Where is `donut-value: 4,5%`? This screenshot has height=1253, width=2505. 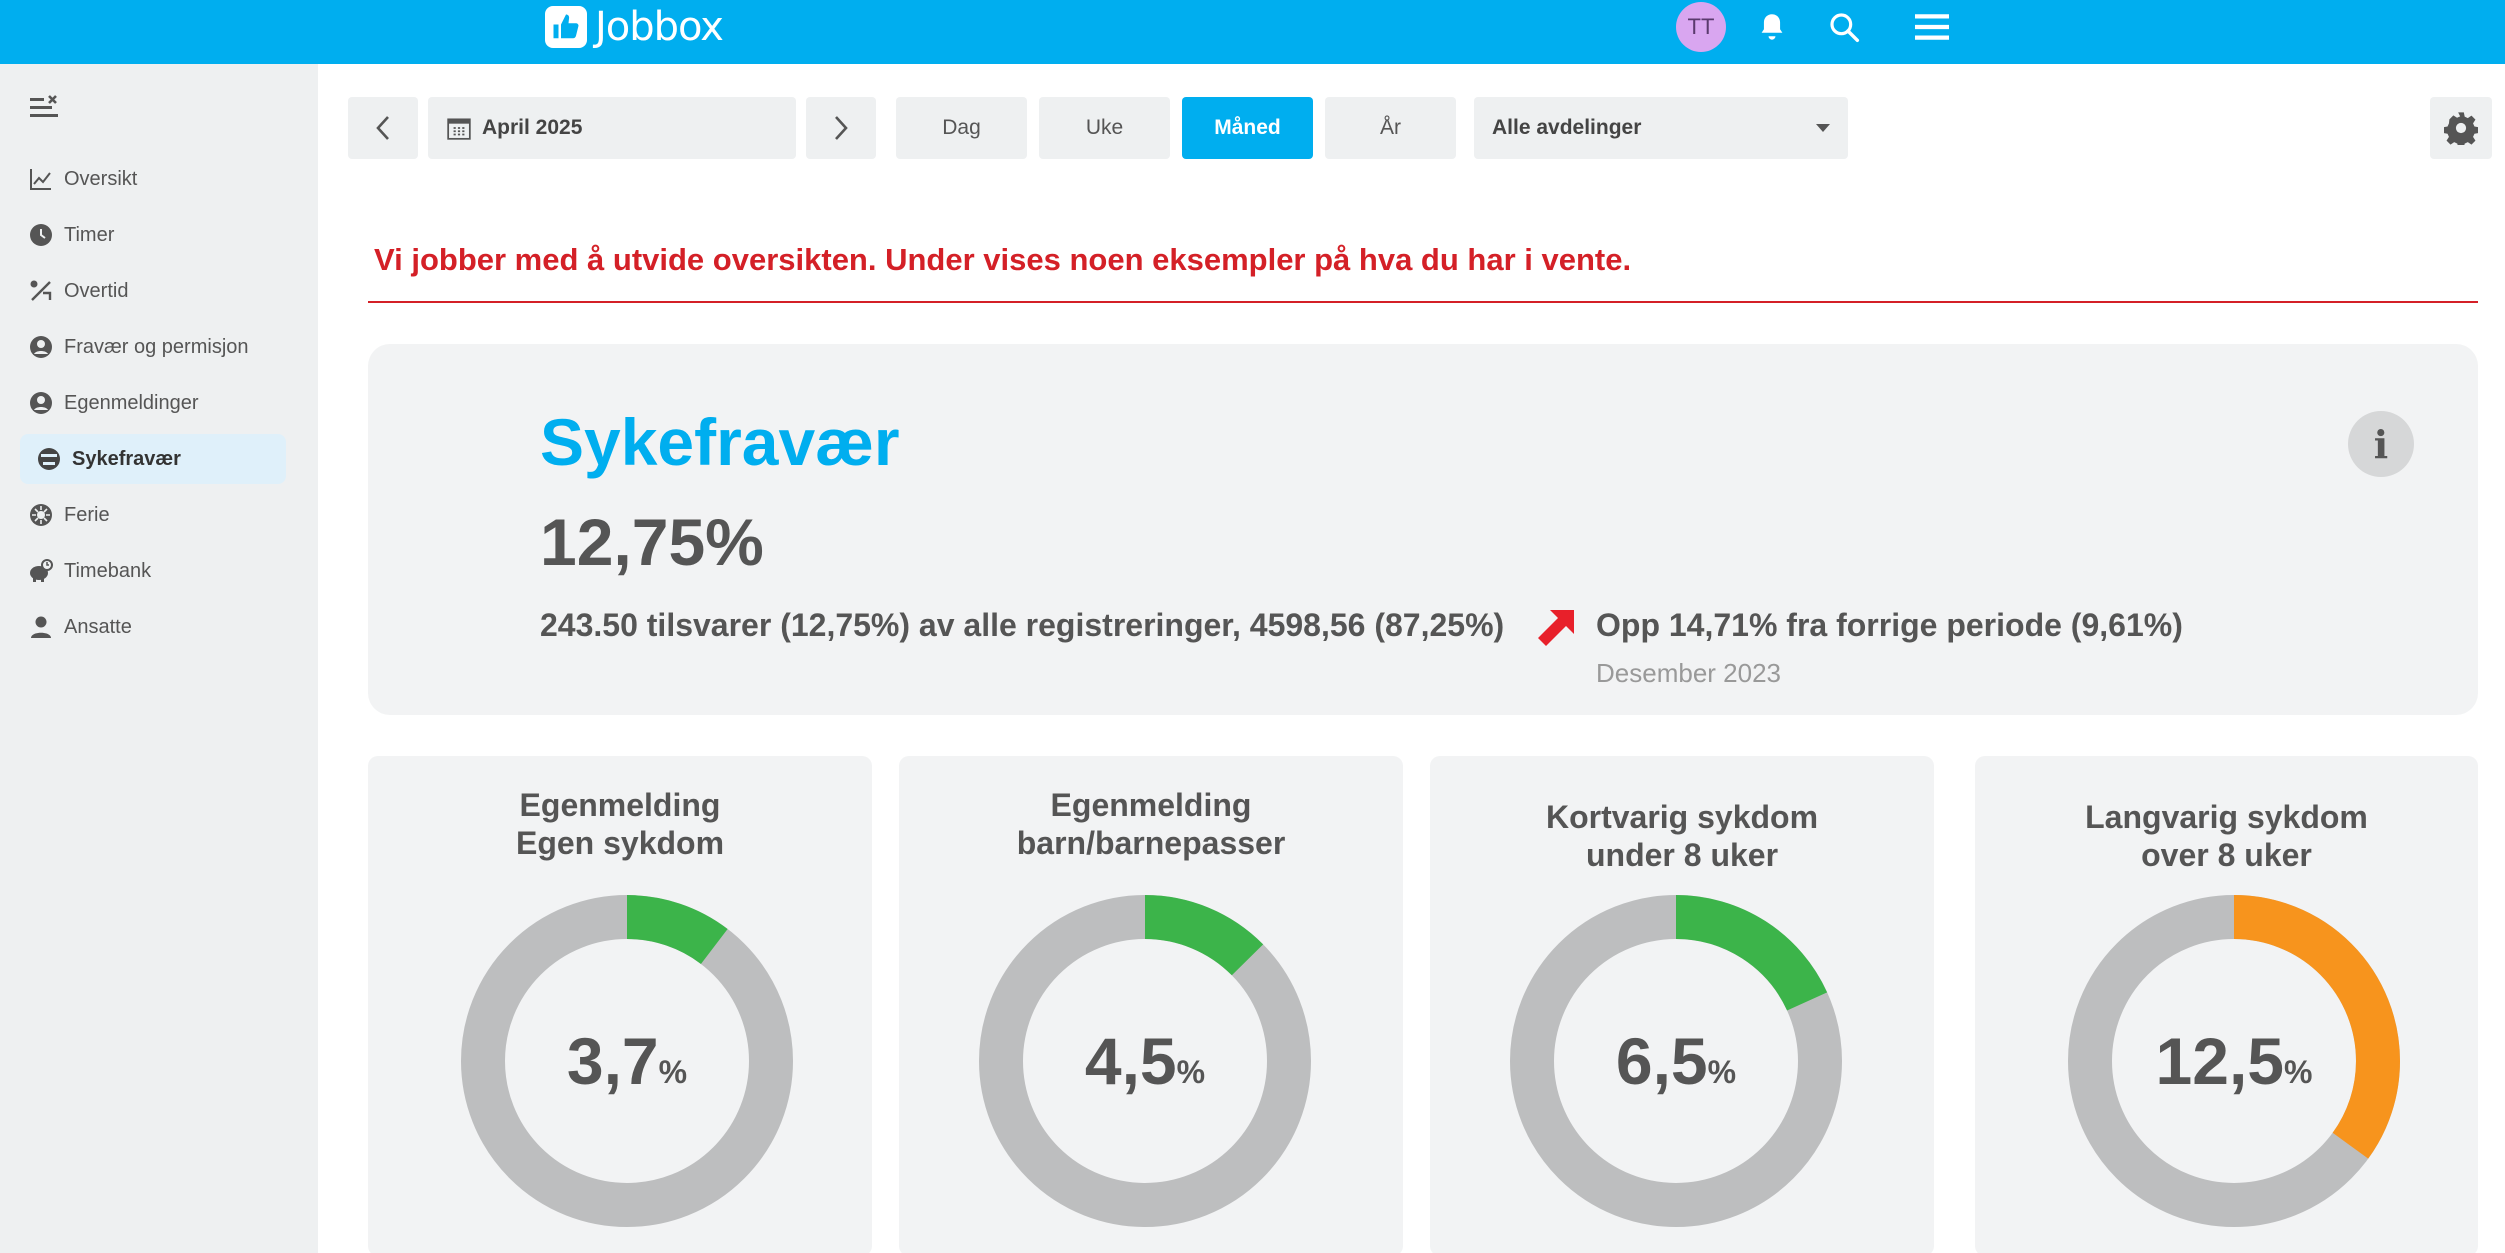 donut-value: 4,5% is located at coordinates (1145, 1061).